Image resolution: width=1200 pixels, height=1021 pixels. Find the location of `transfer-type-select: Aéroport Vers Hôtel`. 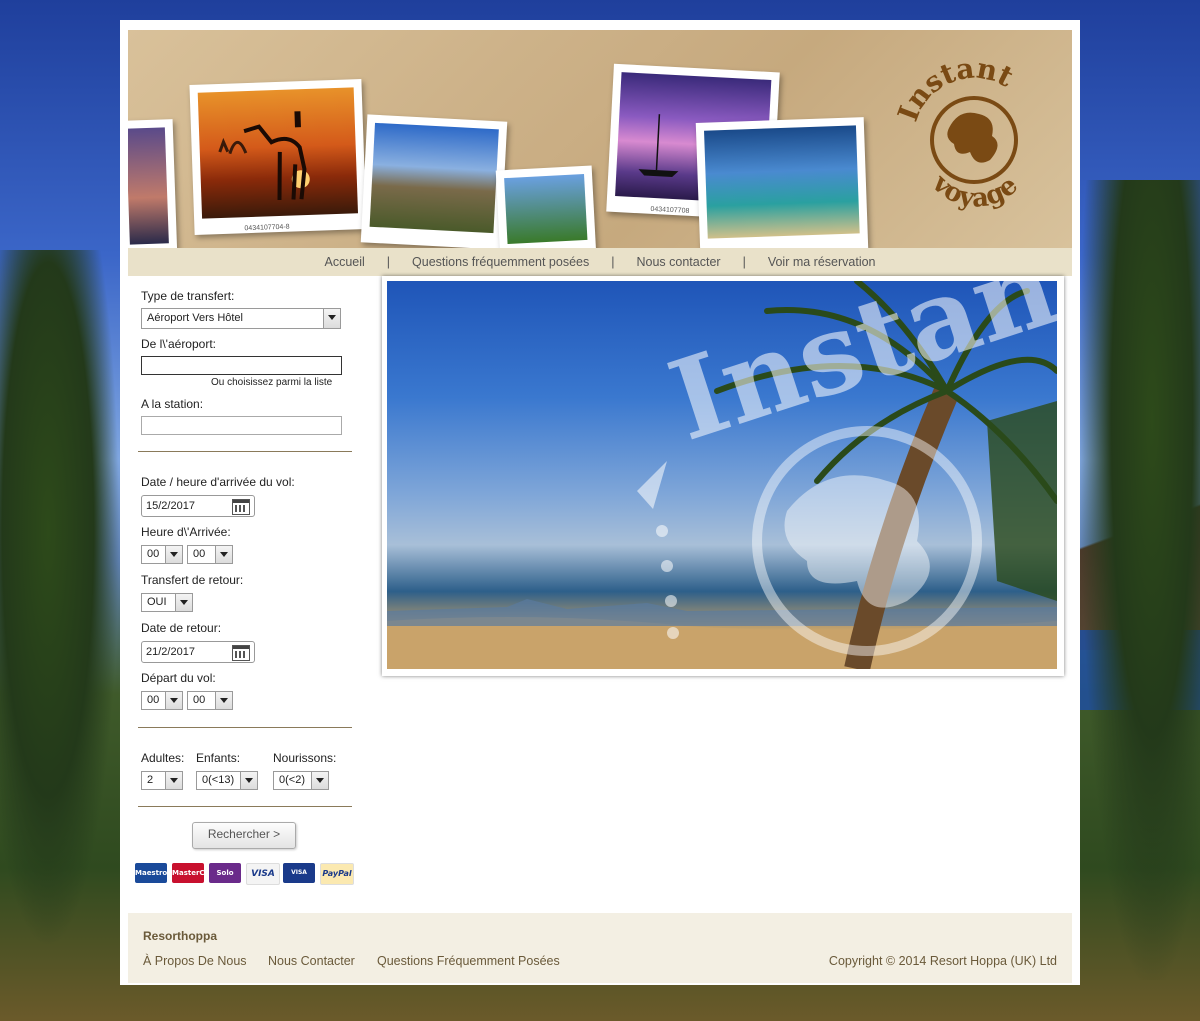

transfer-type-select: Aéroport Vers Hôtel is located at coordinates (241, 318).